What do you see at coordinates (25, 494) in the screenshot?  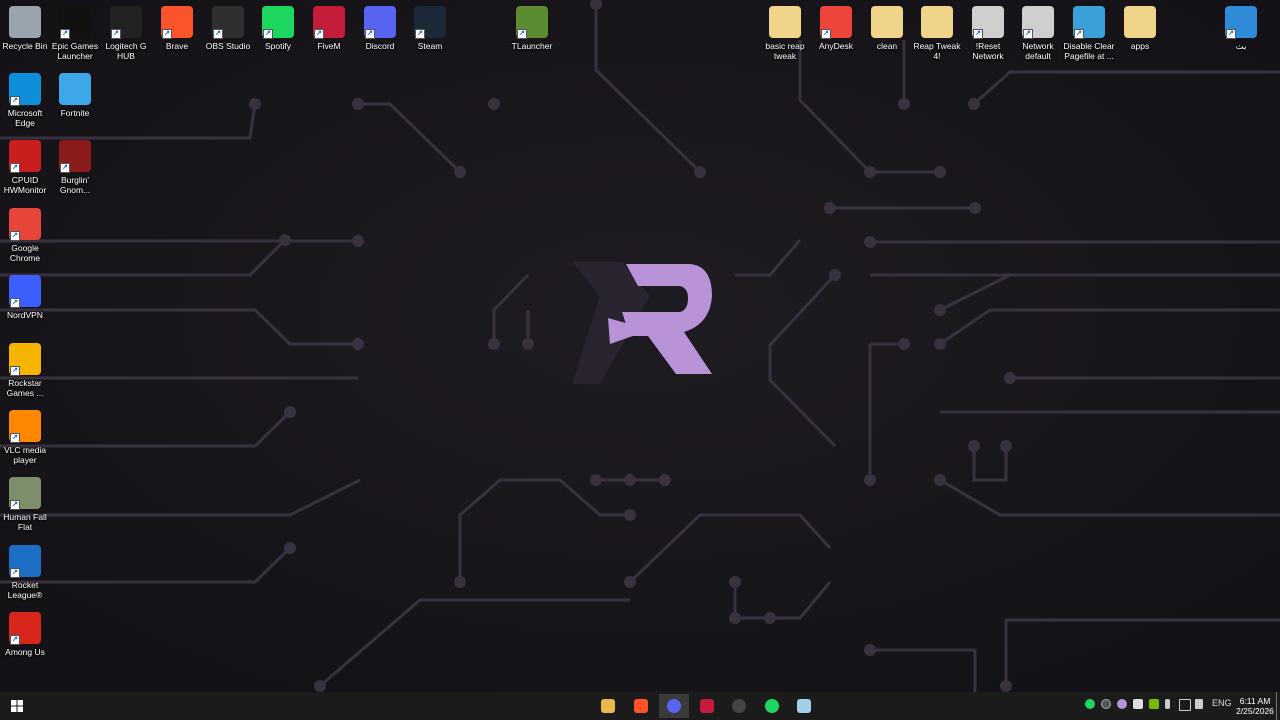 I see `human-fall-flat-icon: ↗` at bounding box center [25, 494].